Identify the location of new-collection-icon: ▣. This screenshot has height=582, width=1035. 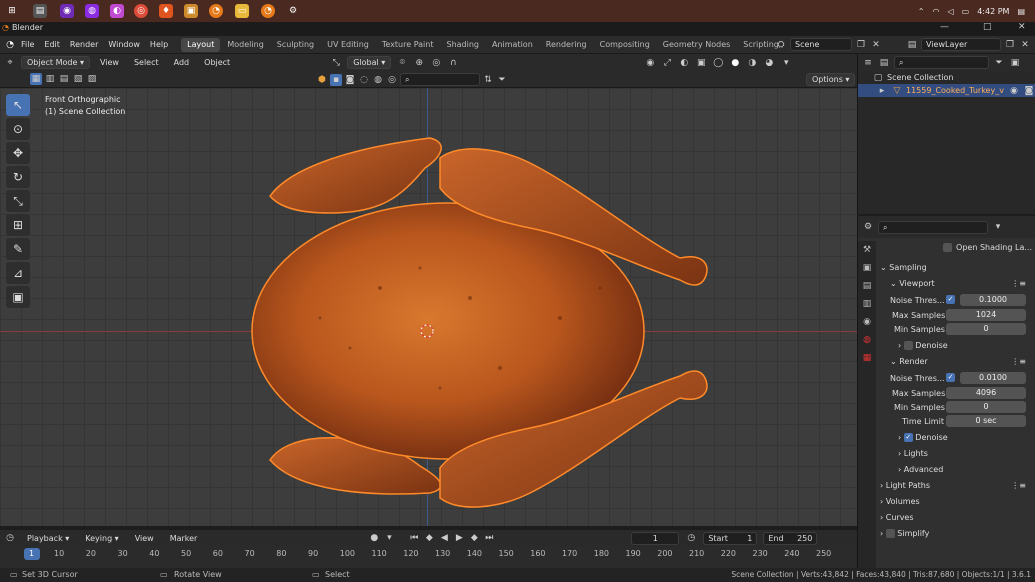
(1015, 63).